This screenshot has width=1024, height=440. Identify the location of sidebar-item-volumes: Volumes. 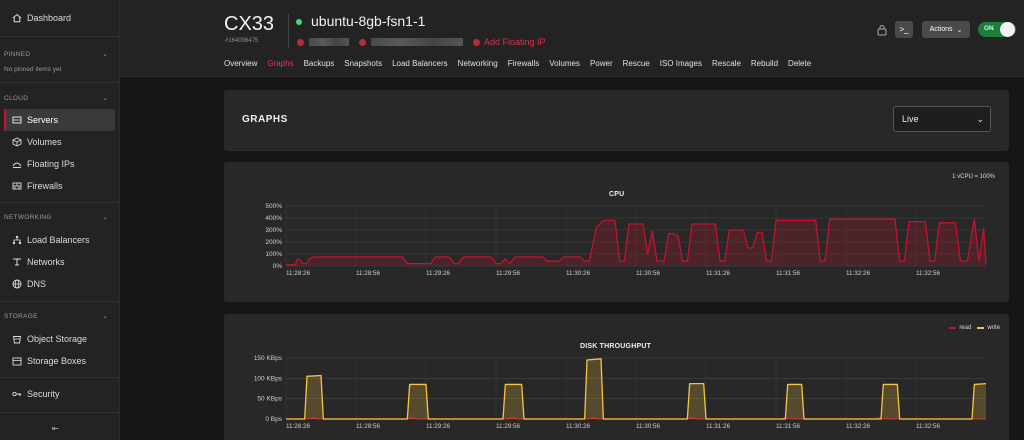
(59, 142).